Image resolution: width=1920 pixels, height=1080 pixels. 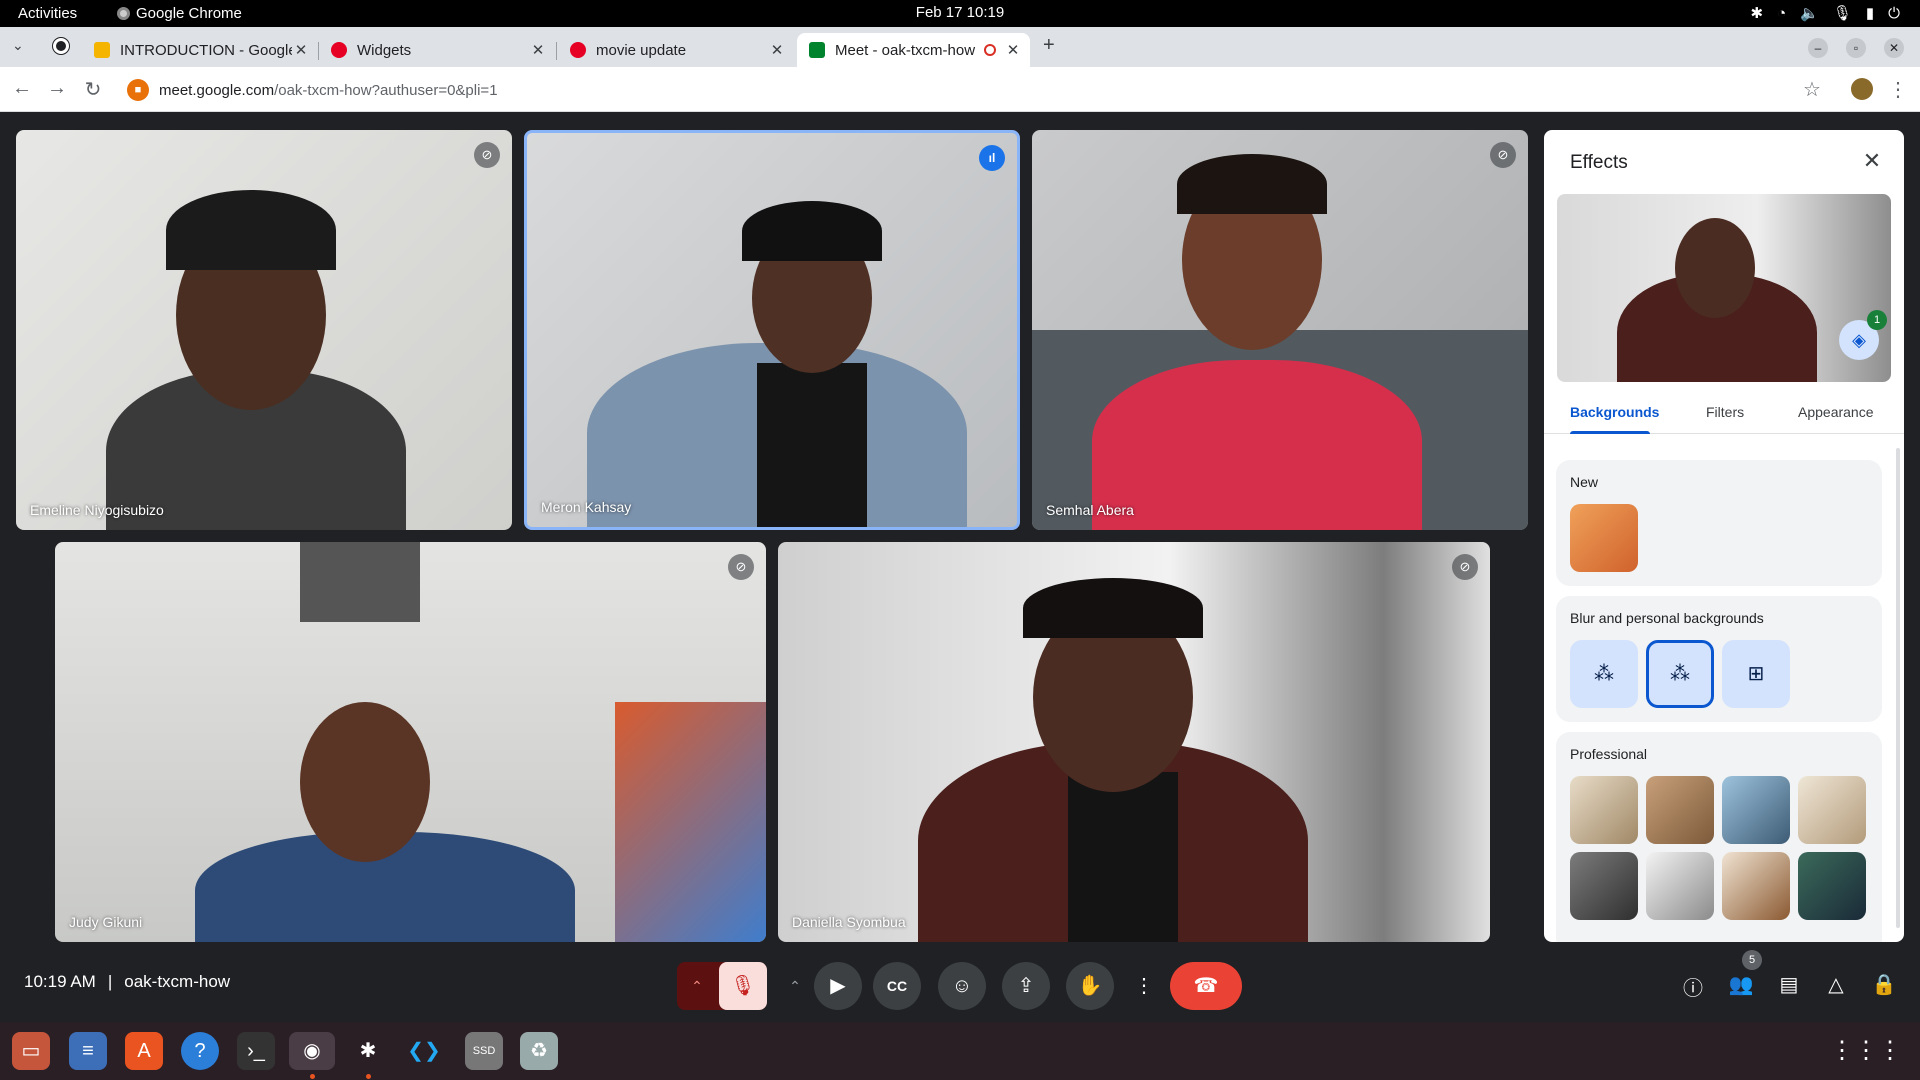 What do you see at coordinates (1884, 984) in the screenshot?
I see `host-controls-icon: 🔒` at bounding box center [1884, 984].